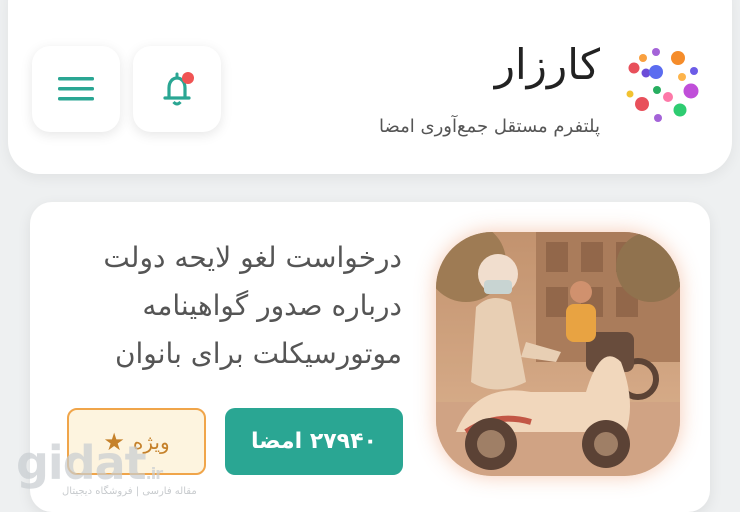 Image resolution: width=740 pixels, height=512 pixels. I want to click on petition-title-line: درخواست لغو لایحه دولت, so click(252, 257).